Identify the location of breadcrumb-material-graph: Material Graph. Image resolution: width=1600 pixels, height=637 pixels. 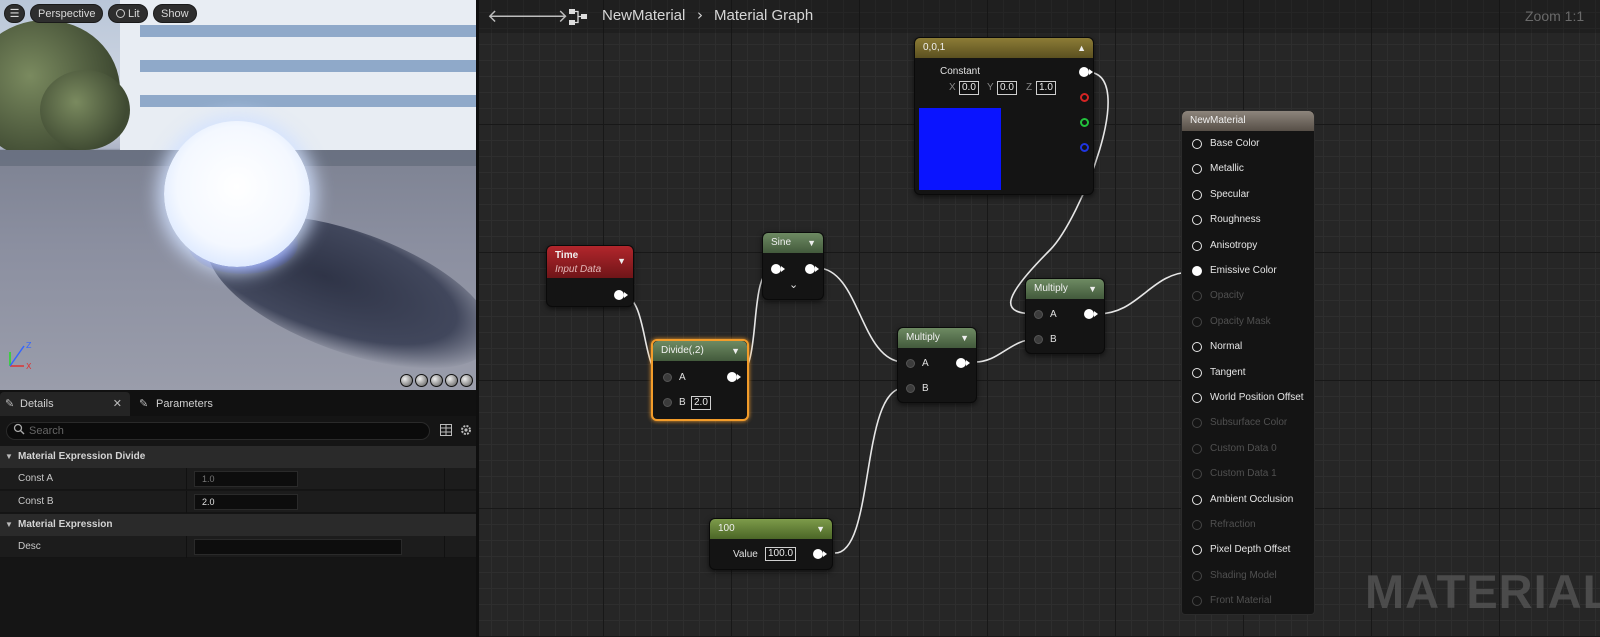
(764, 15).